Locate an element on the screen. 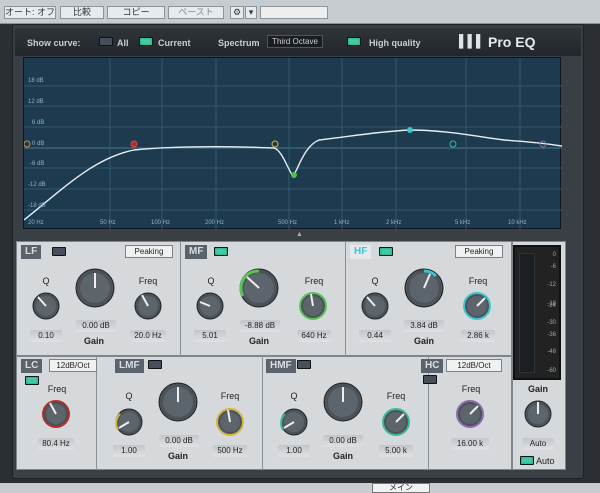 This screenshot has height=493, width=600. hf-gain-knob is located at coordinates (424, 288).